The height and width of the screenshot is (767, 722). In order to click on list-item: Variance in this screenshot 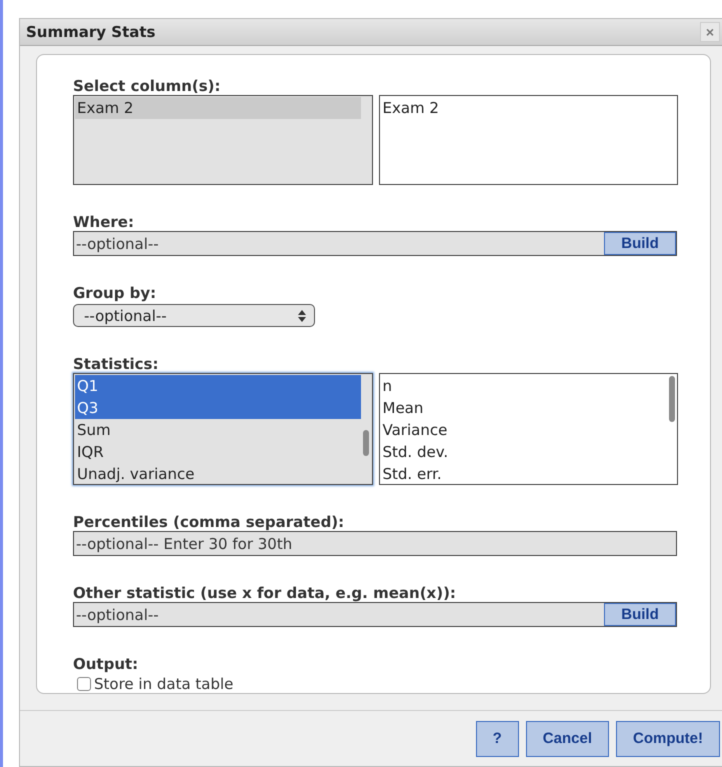, I will do `click(523, 430)`.